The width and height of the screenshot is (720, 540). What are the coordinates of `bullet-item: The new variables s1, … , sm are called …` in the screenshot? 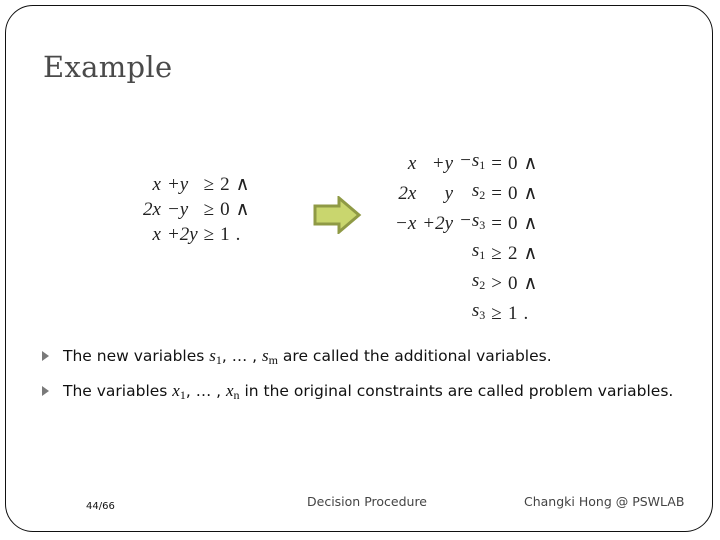 It's located at (362, 358).